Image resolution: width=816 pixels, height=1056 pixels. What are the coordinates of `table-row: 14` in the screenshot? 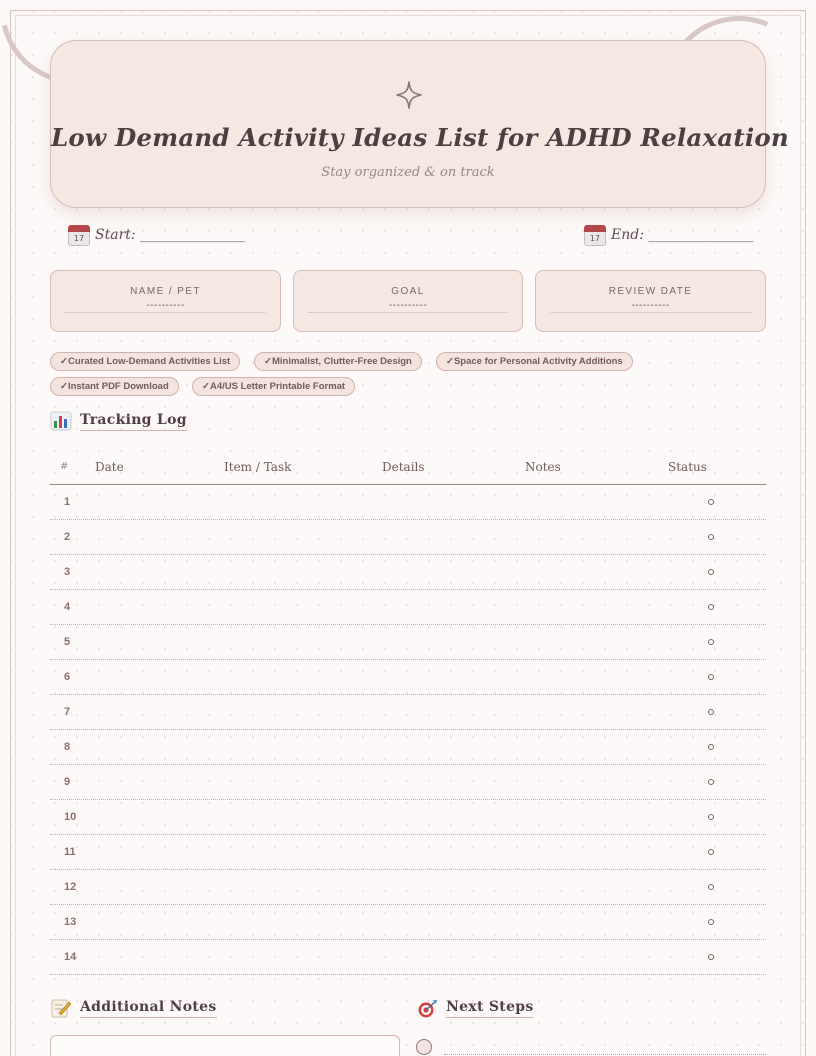 It's located at (408, 957).